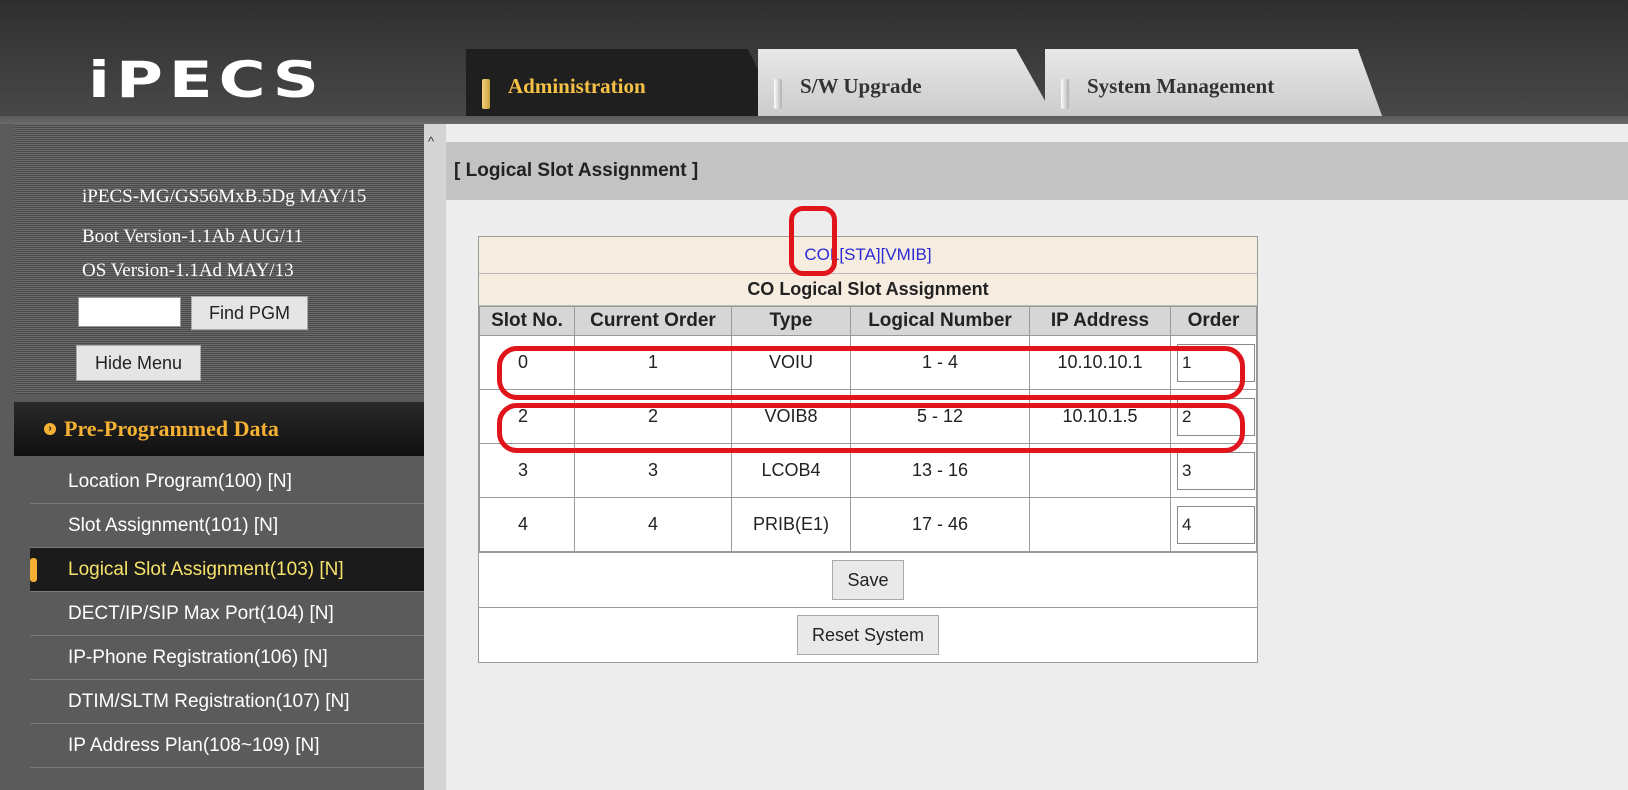 This screenshot has width=1628, height=790. What do you see at coordinates (527, 362) in the screenshot?
I see `cell-slot: 0` at bounding box center [527, 362].